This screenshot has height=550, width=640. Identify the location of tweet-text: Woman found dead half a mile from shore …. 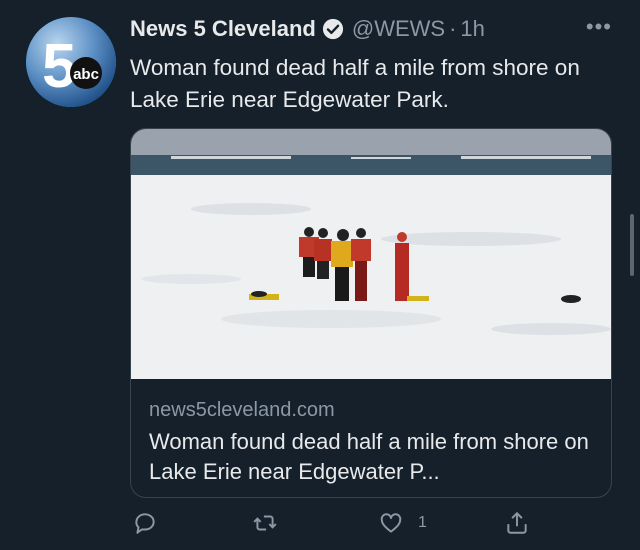
(355, 83).